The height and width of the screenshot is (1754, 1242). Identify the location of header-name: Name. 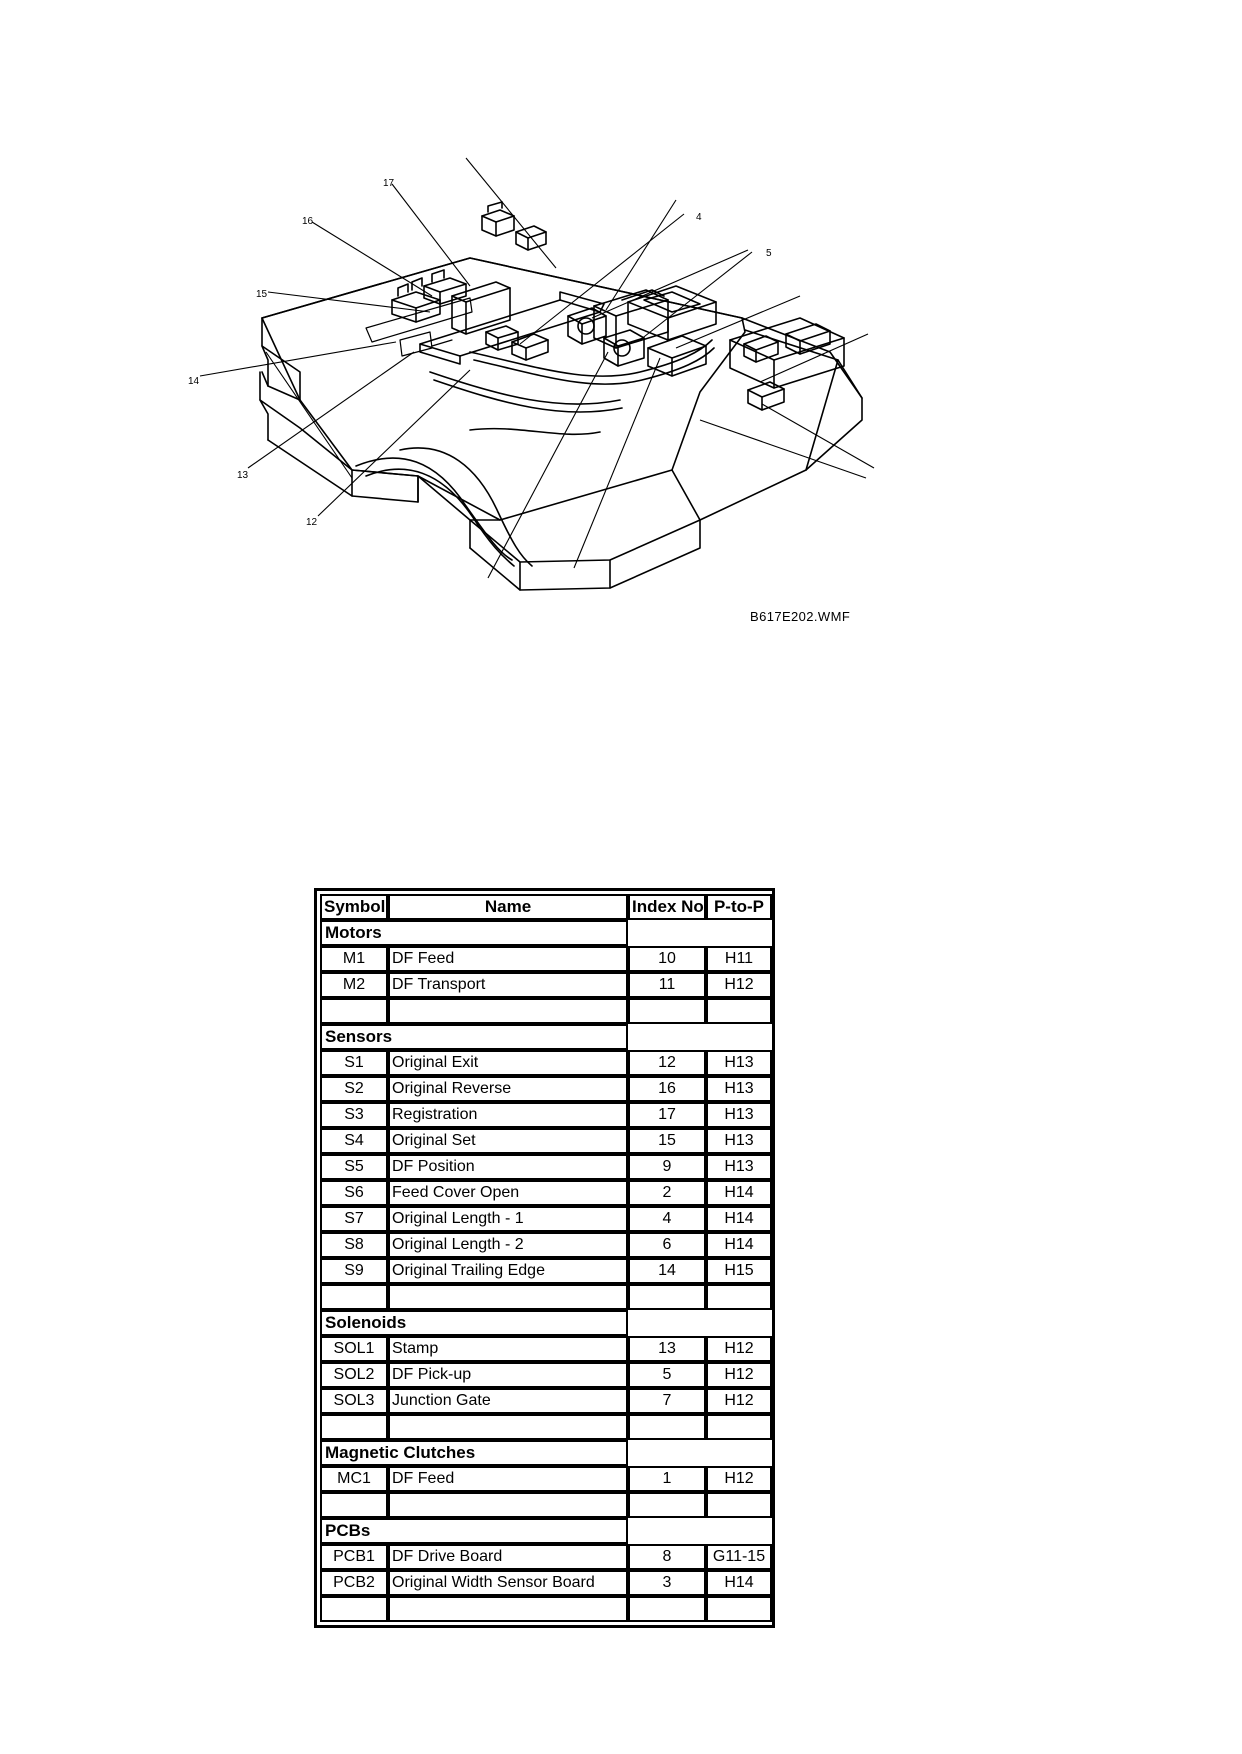
(508, 907).